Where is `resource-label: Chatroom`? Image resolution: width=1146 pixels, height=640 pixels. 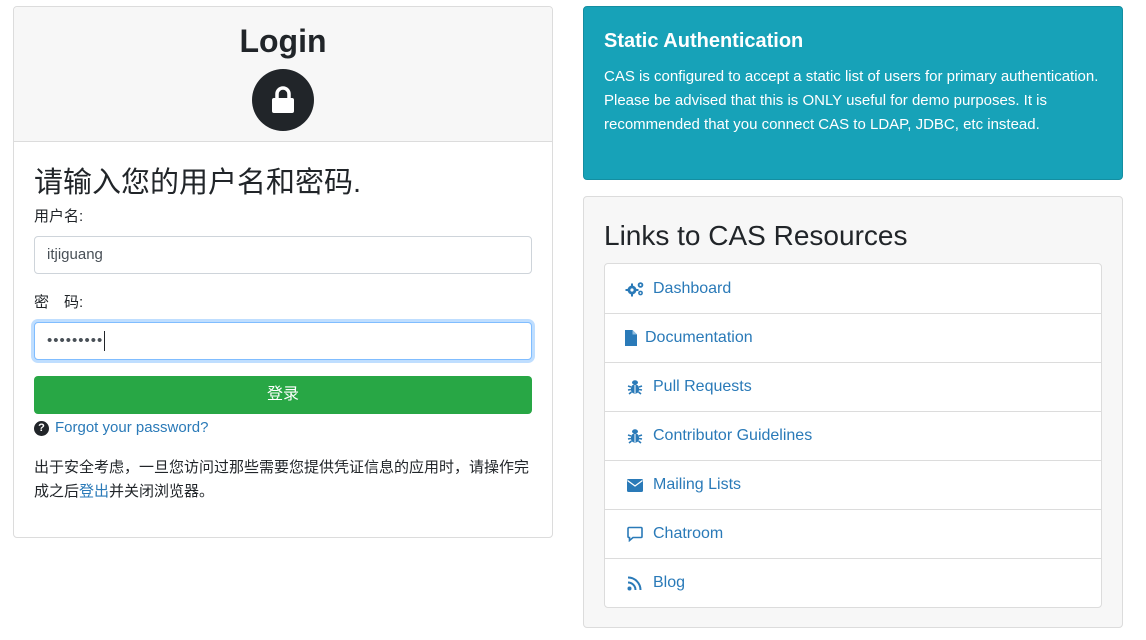 resource-label: Chatroom is located at coordinates (688, 533).